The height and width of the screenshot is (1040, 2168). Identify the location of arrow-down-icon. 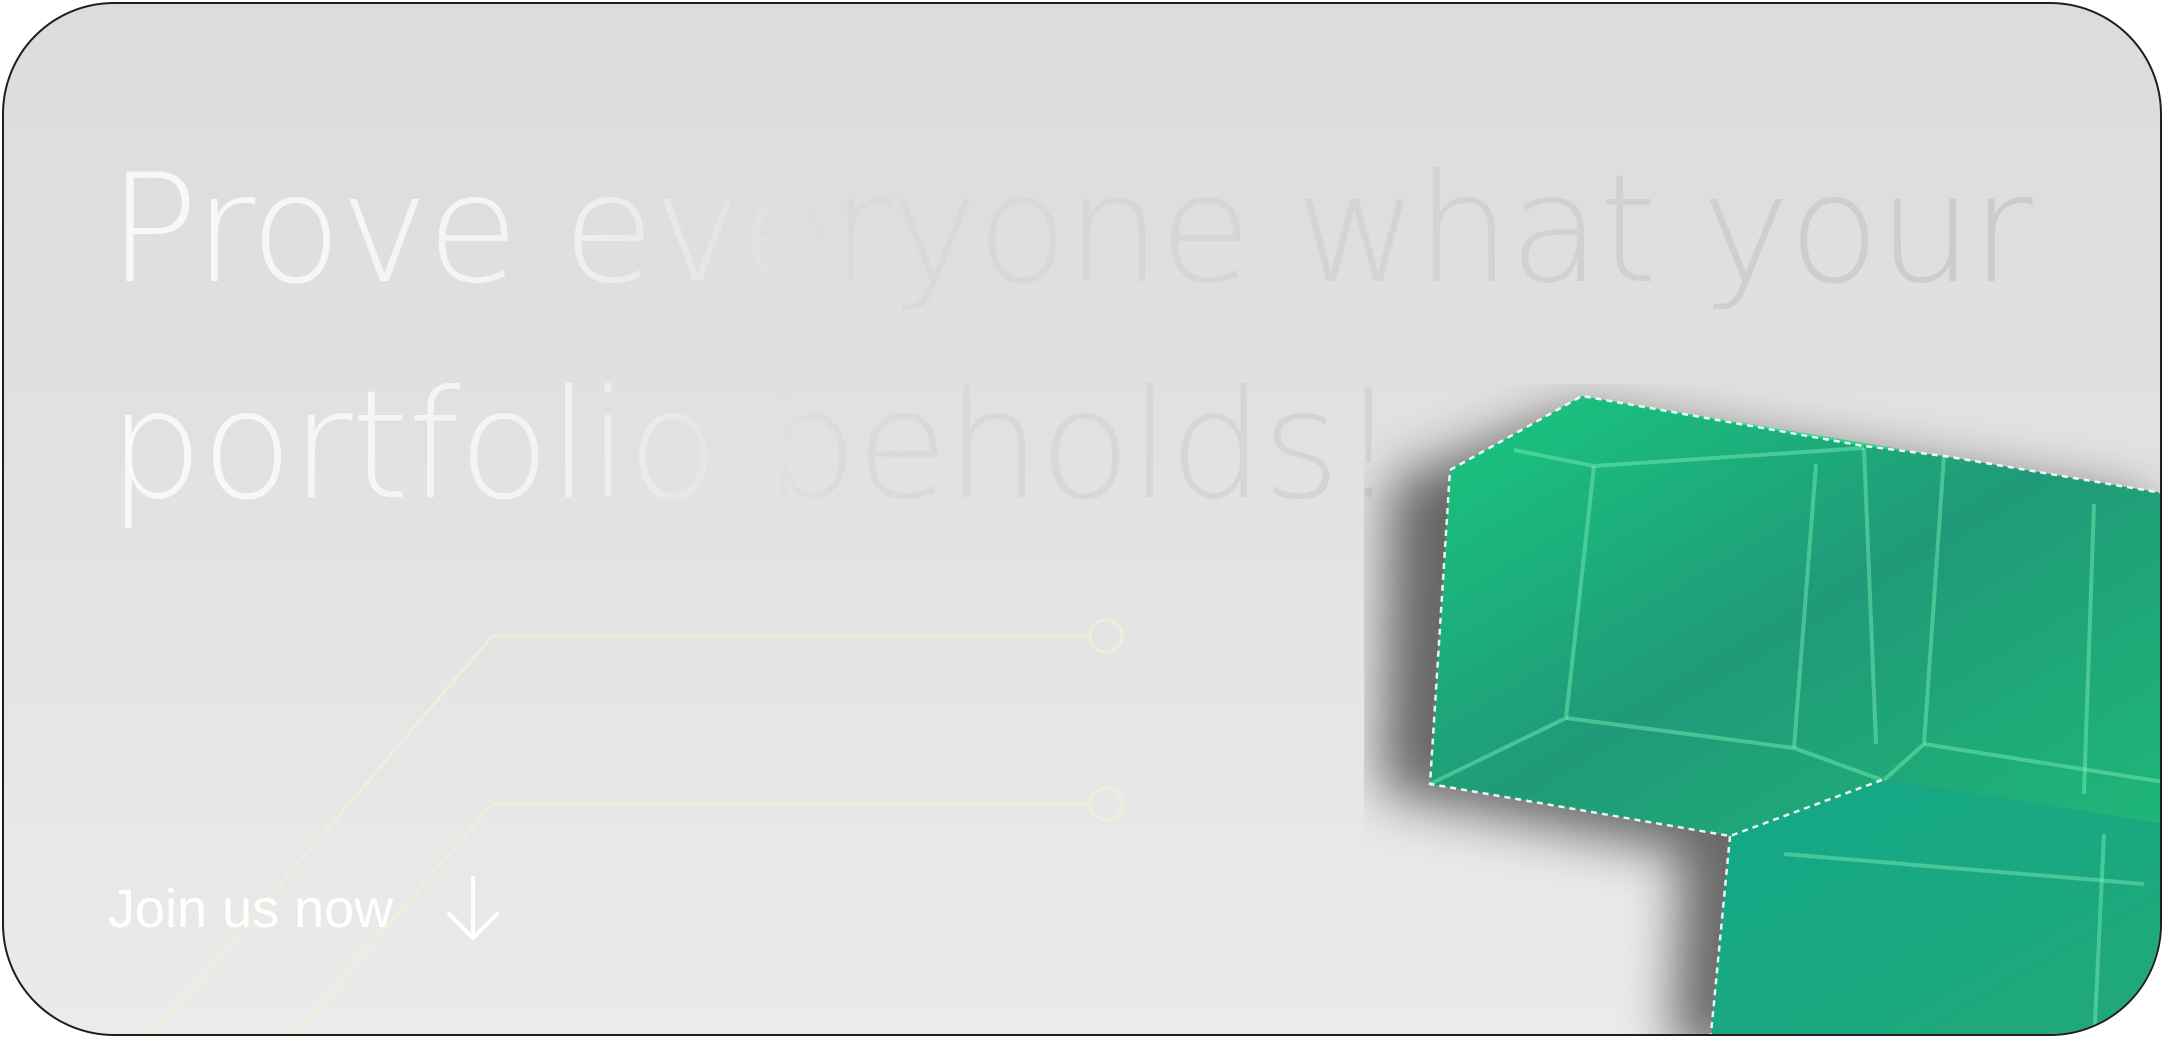
(473, 908).